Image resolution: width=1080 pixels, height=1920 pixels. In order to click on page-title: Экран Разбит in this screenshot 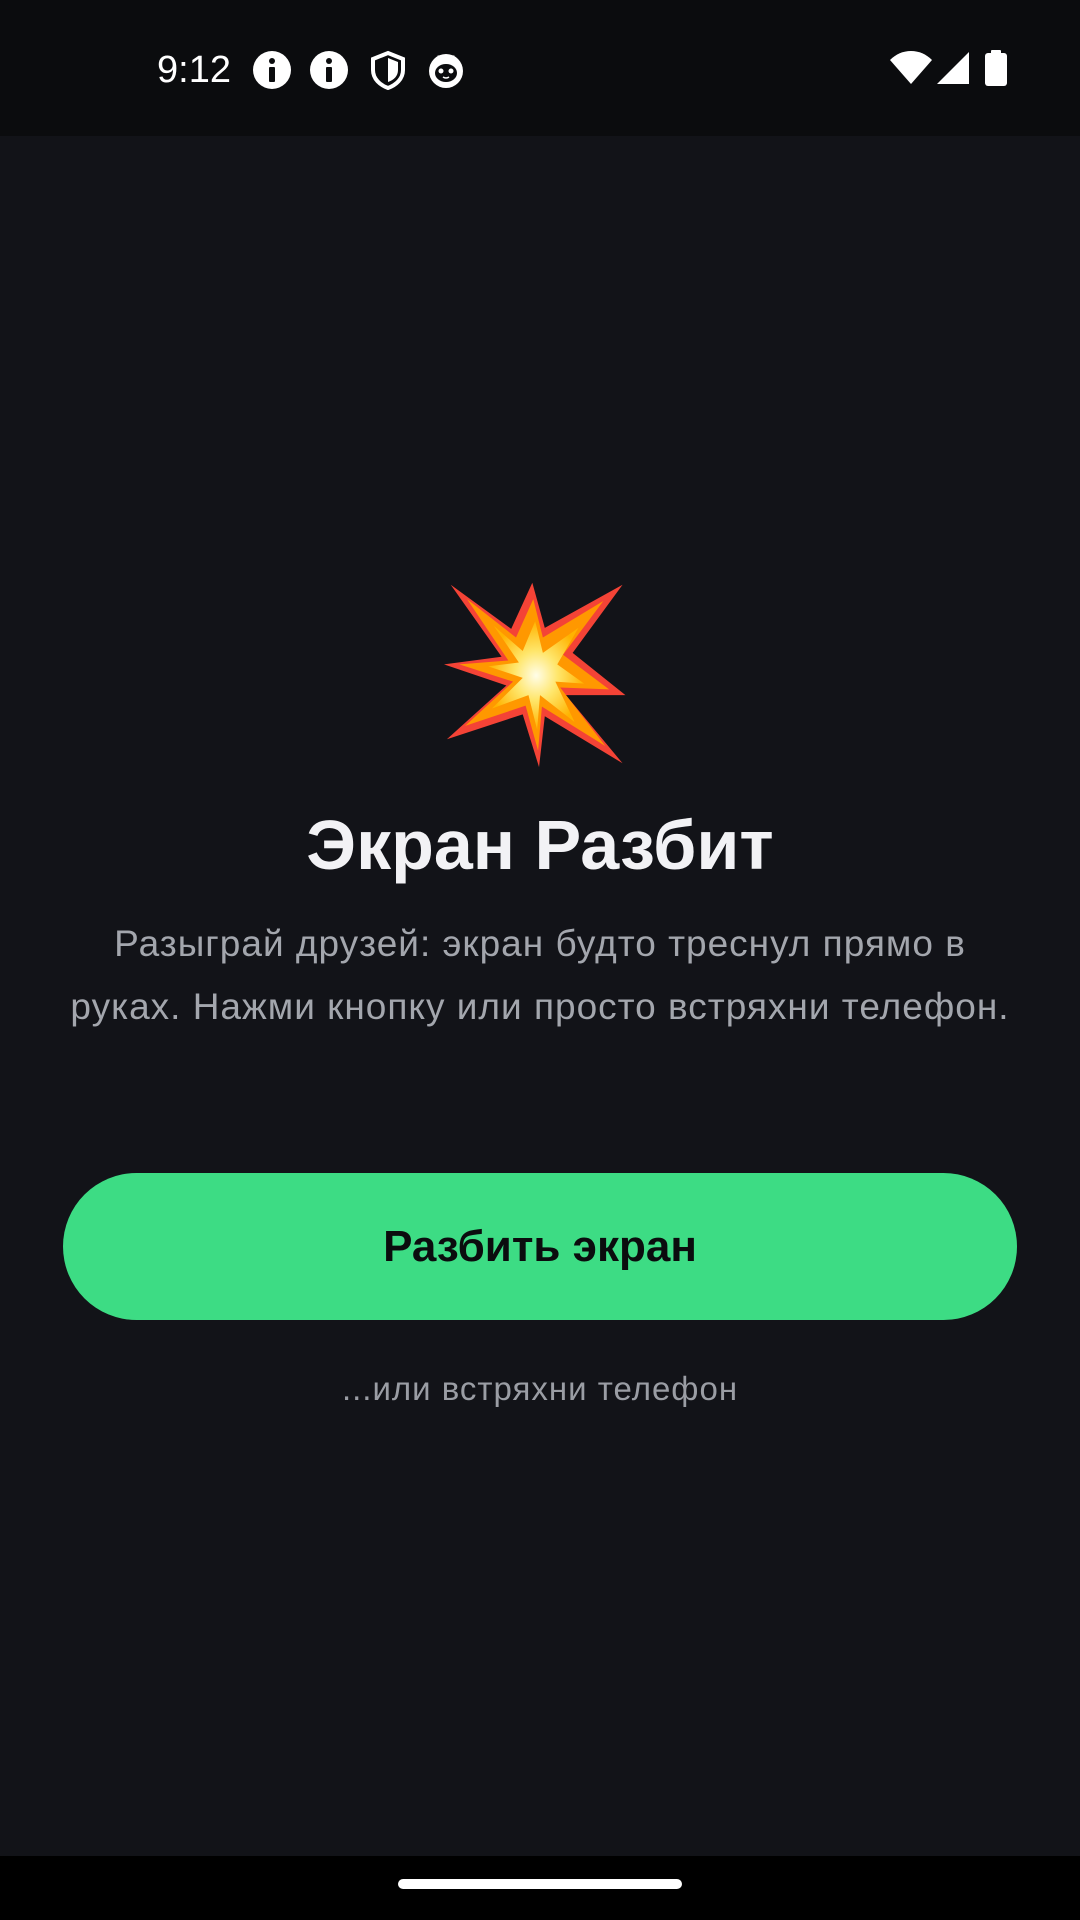, I will do `click(540, 845)`.